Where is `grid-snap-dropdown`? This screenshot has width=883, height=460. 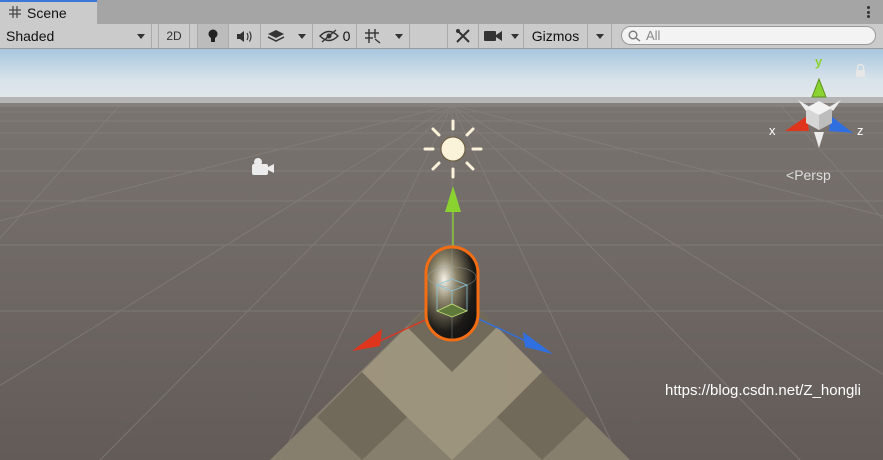
grid-snap-dropdown is located at coordinates (383, 36).